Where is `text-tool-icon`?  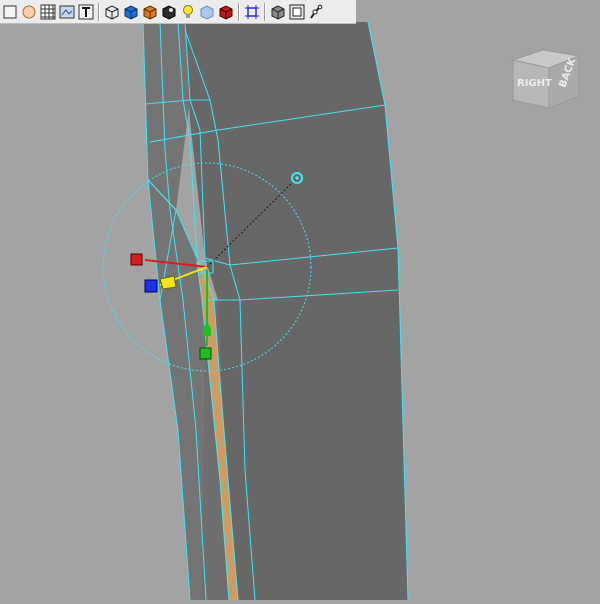
text-tool-icon is located at coordinates (86, 12).